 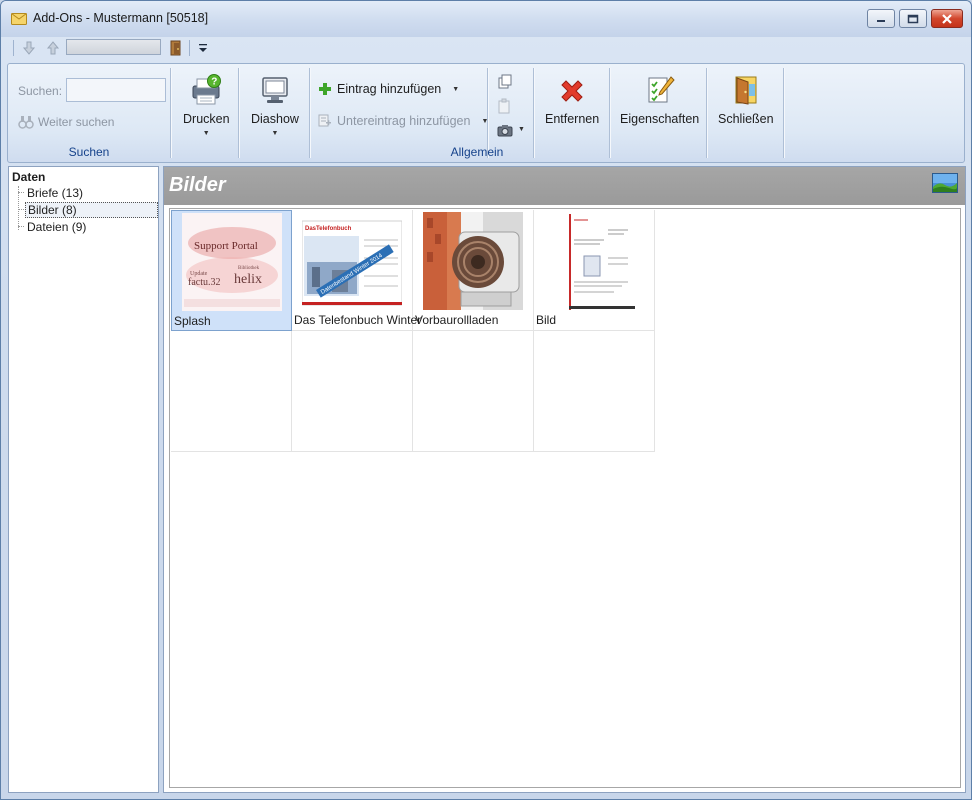 What do you see at coordinates (746, 119) in the screenshot?
I see `close-label: Schließen` at bounding box center [746, 119].